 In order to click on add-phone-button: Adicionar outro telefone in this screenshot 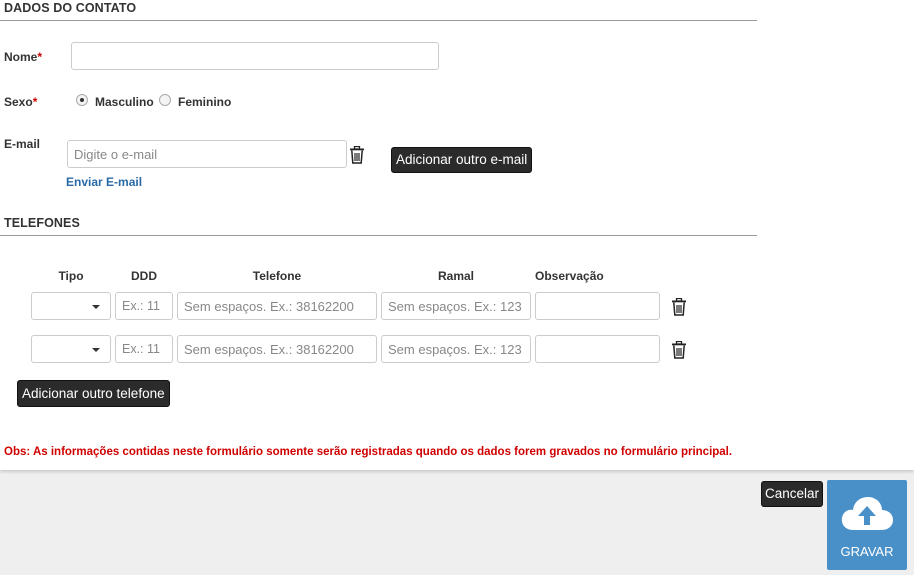, I will do `click(93, 393)`.